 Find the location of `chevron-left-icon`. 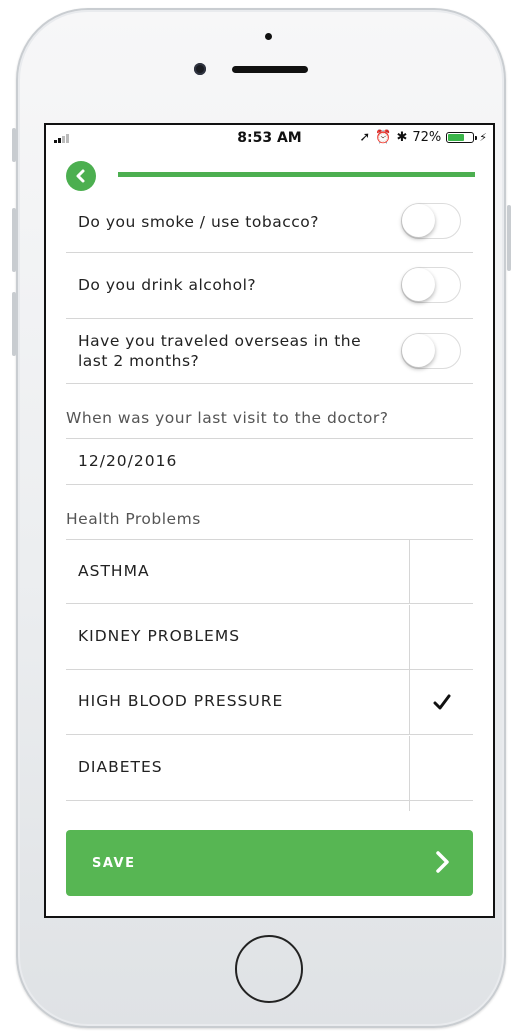

chevron-left-icon is located at coordinates (80, 176).